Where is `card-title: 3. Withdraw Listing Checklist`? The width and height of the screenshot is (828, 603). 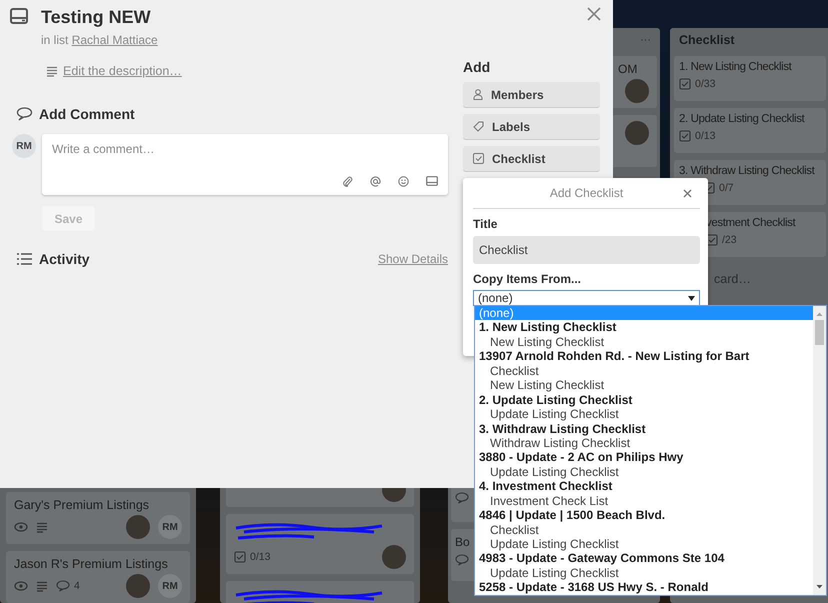 card-title: 3. Withdraw Listing Checklist is located at coordinates (746, 171).